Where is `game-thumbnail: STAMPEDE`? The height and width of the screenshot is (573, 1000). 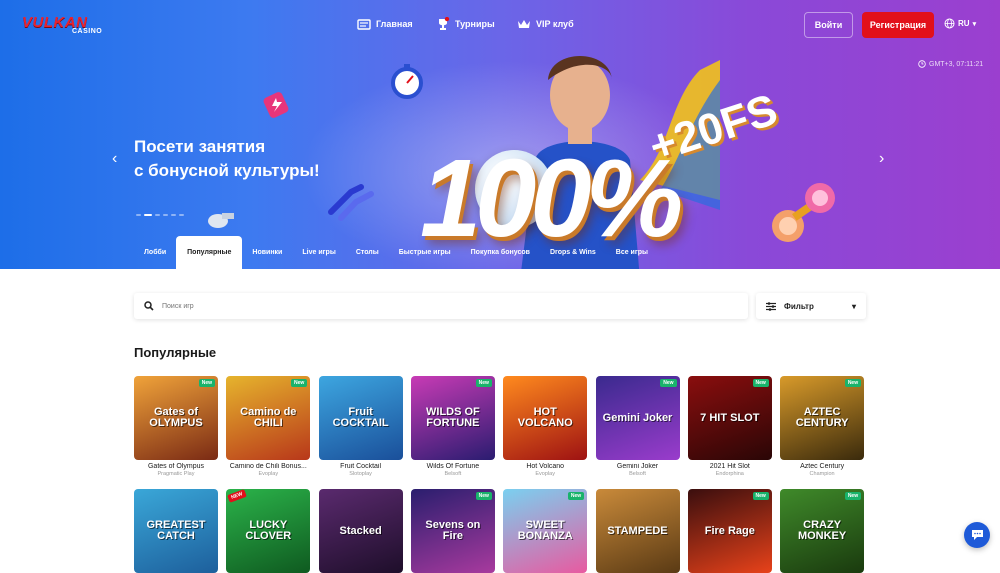 game-thumbnail: STAMPEDE is located at coordinates (637, 531).